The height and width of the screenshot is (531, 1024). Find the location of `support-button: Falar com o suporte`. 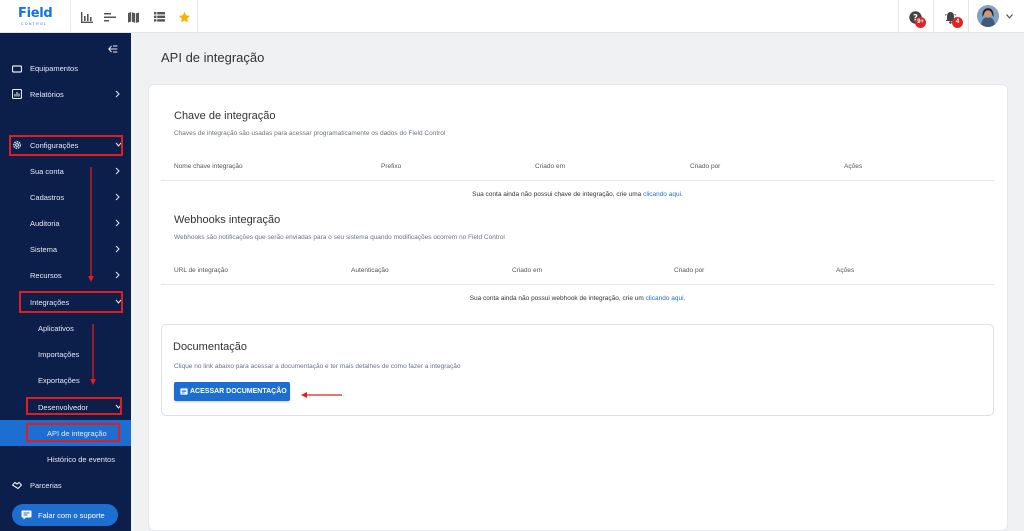

support-button: Falar com o suporte is located at coordinates (65, 515).